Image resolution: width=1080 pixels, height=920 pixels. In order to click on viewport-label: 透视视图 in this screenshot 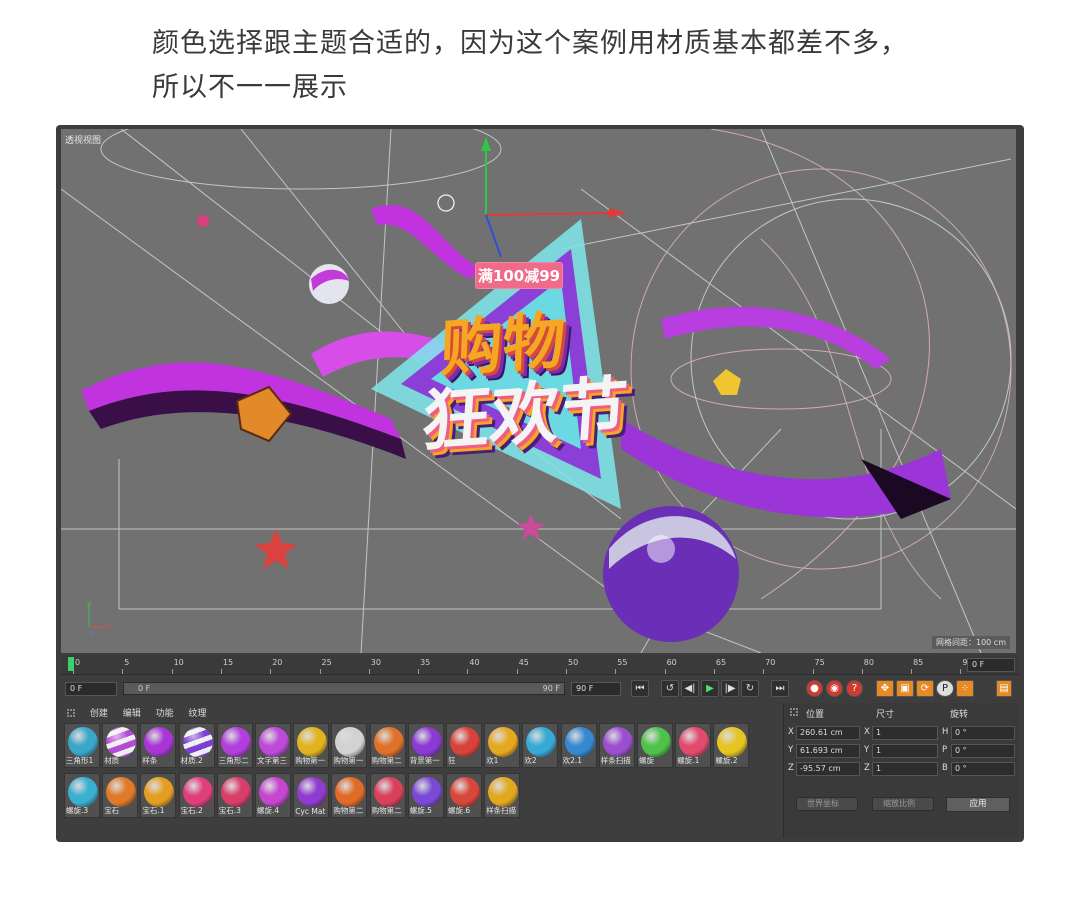, I will do `click(83, 139)`.